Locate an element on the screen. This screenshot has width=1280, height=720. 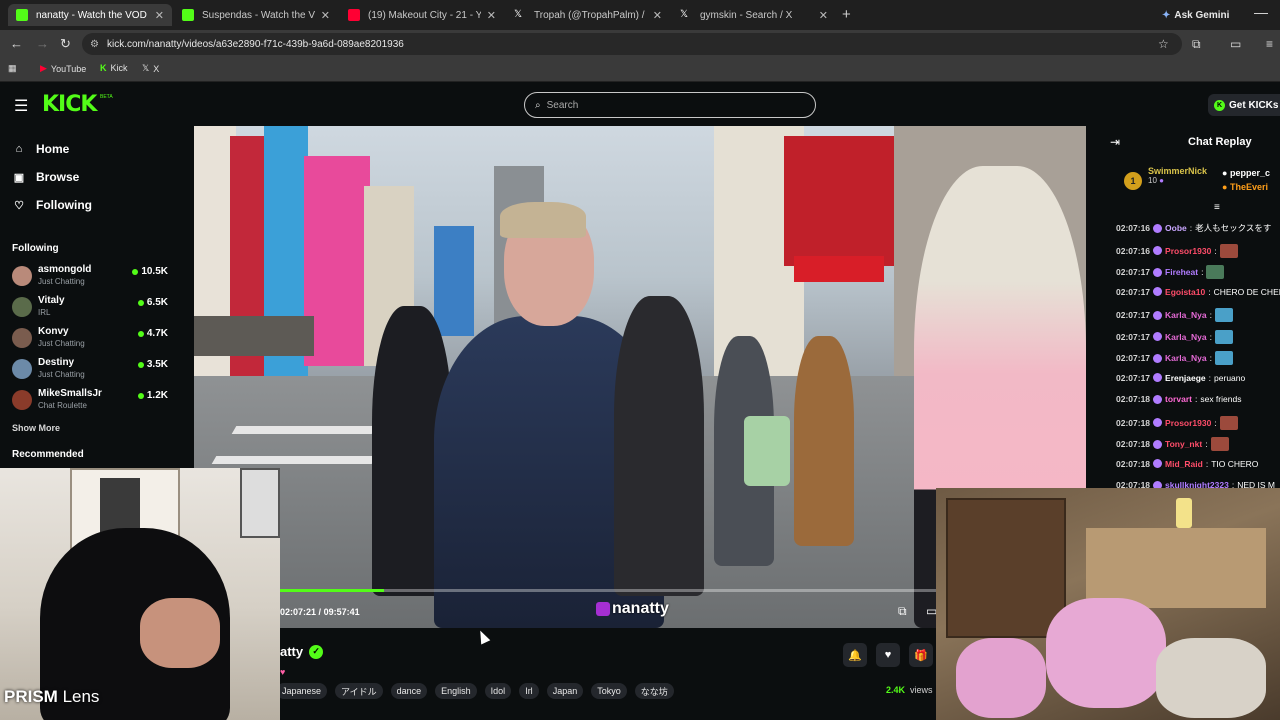
chat-message: 02:07:17 Fireheat: is located at coordinates (1170, 272).